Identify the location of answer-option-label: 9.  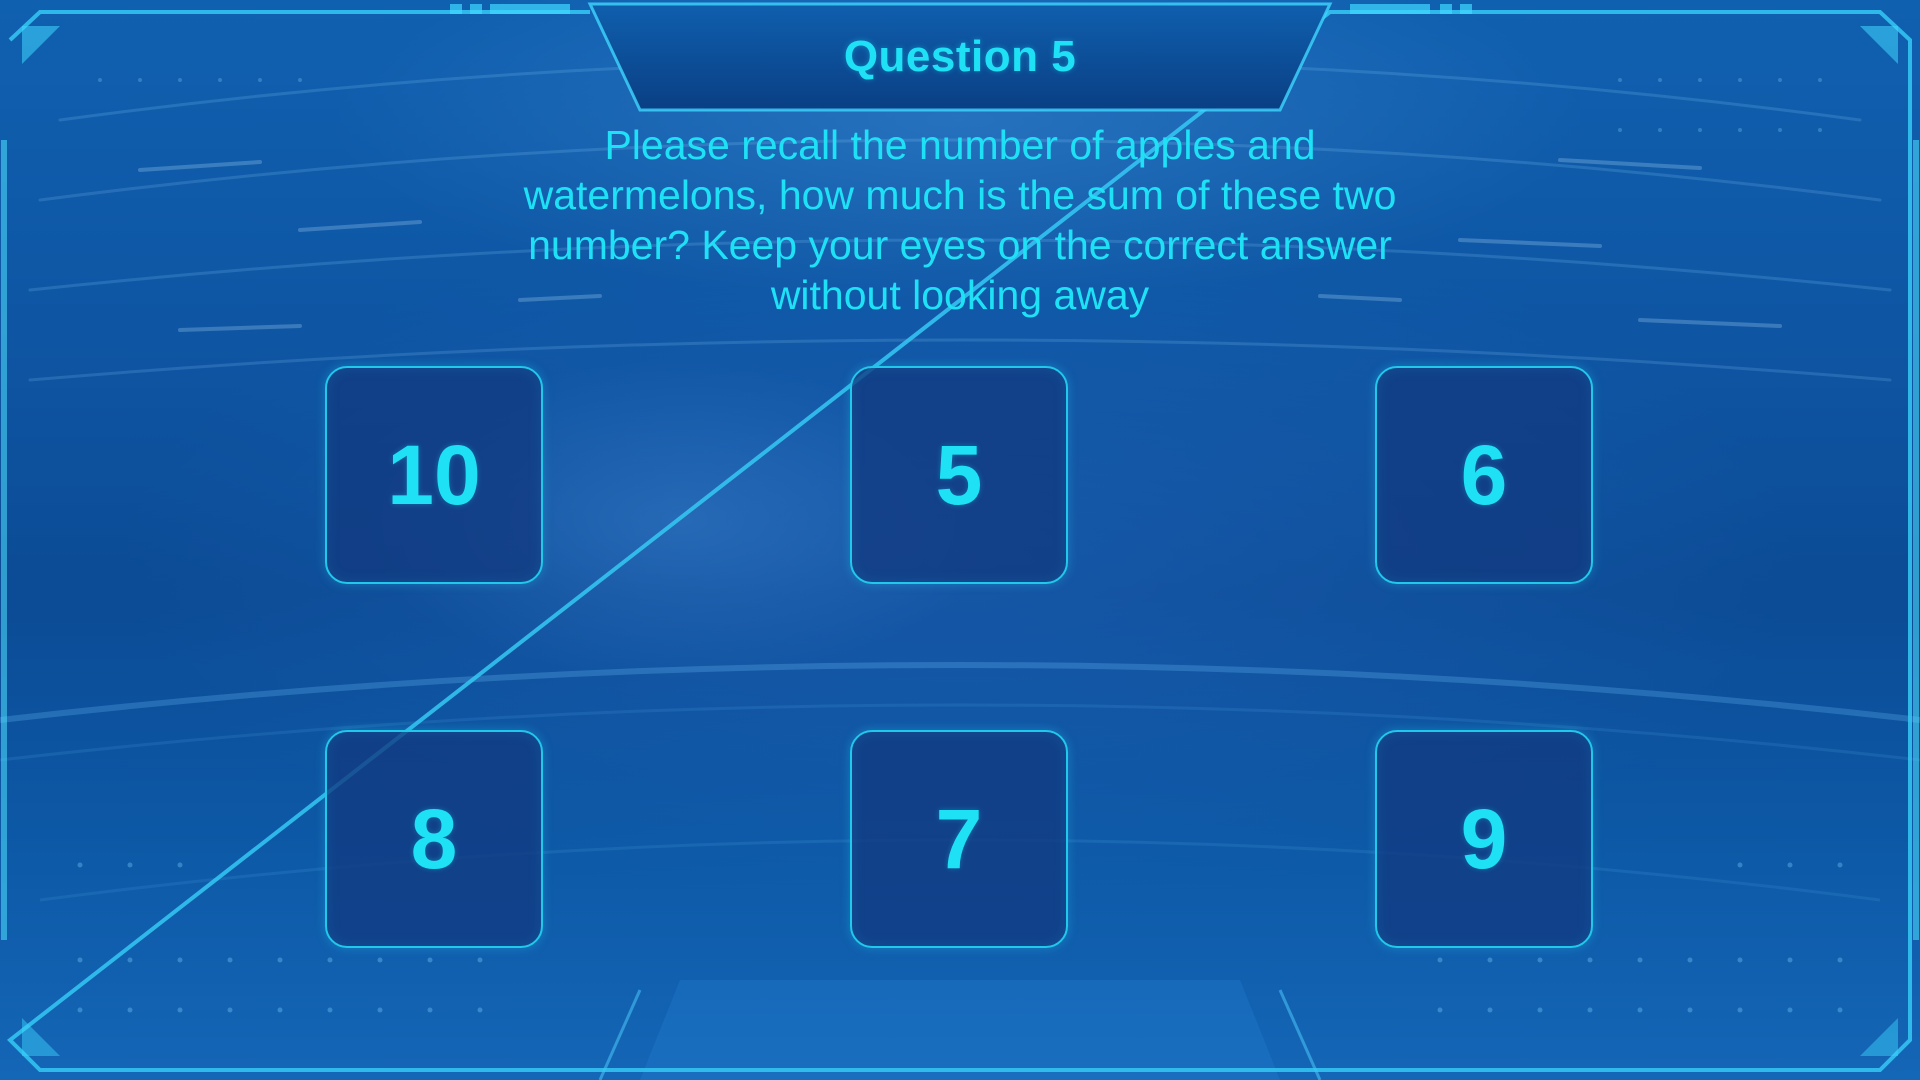
(1484, 839).